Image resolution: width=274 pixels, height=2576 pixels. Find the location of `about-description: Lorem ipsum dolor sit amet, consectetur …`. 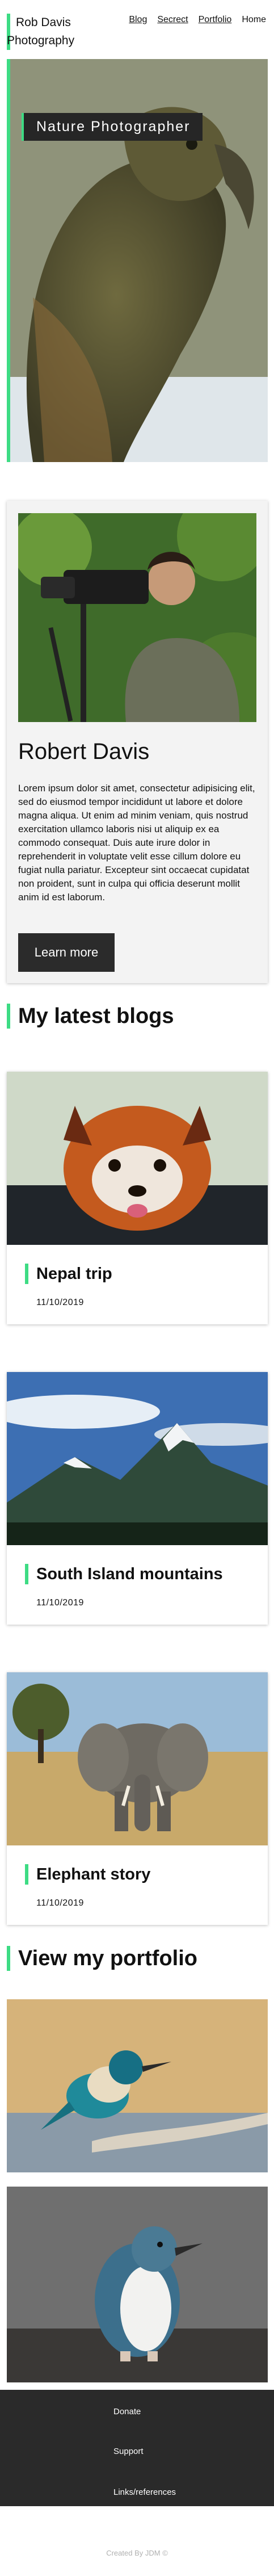

about-description: Lorem ipsum dolor sit amet, consectetur … is located at coordinates (136, 843).